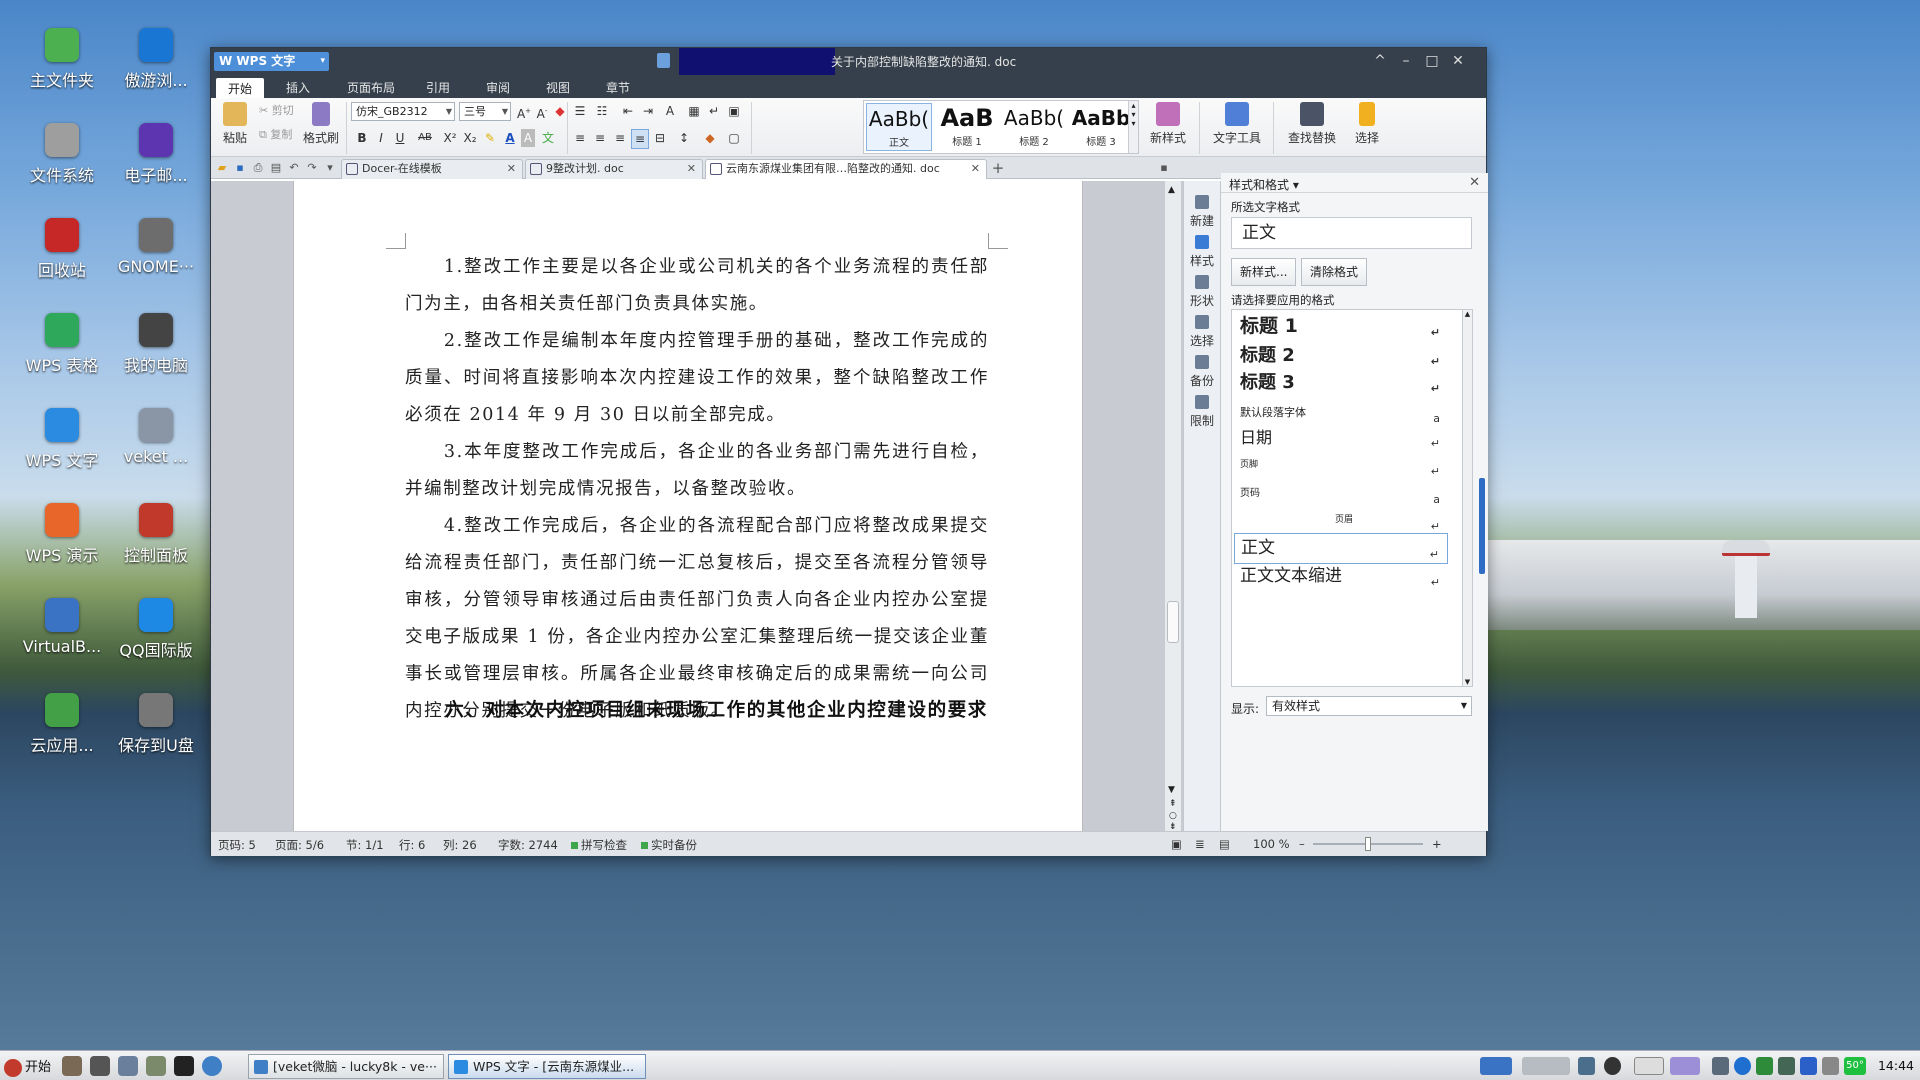 This screenshot has width=1920, height=1080. I want to click on disk-icon, so click(1764, 1066).